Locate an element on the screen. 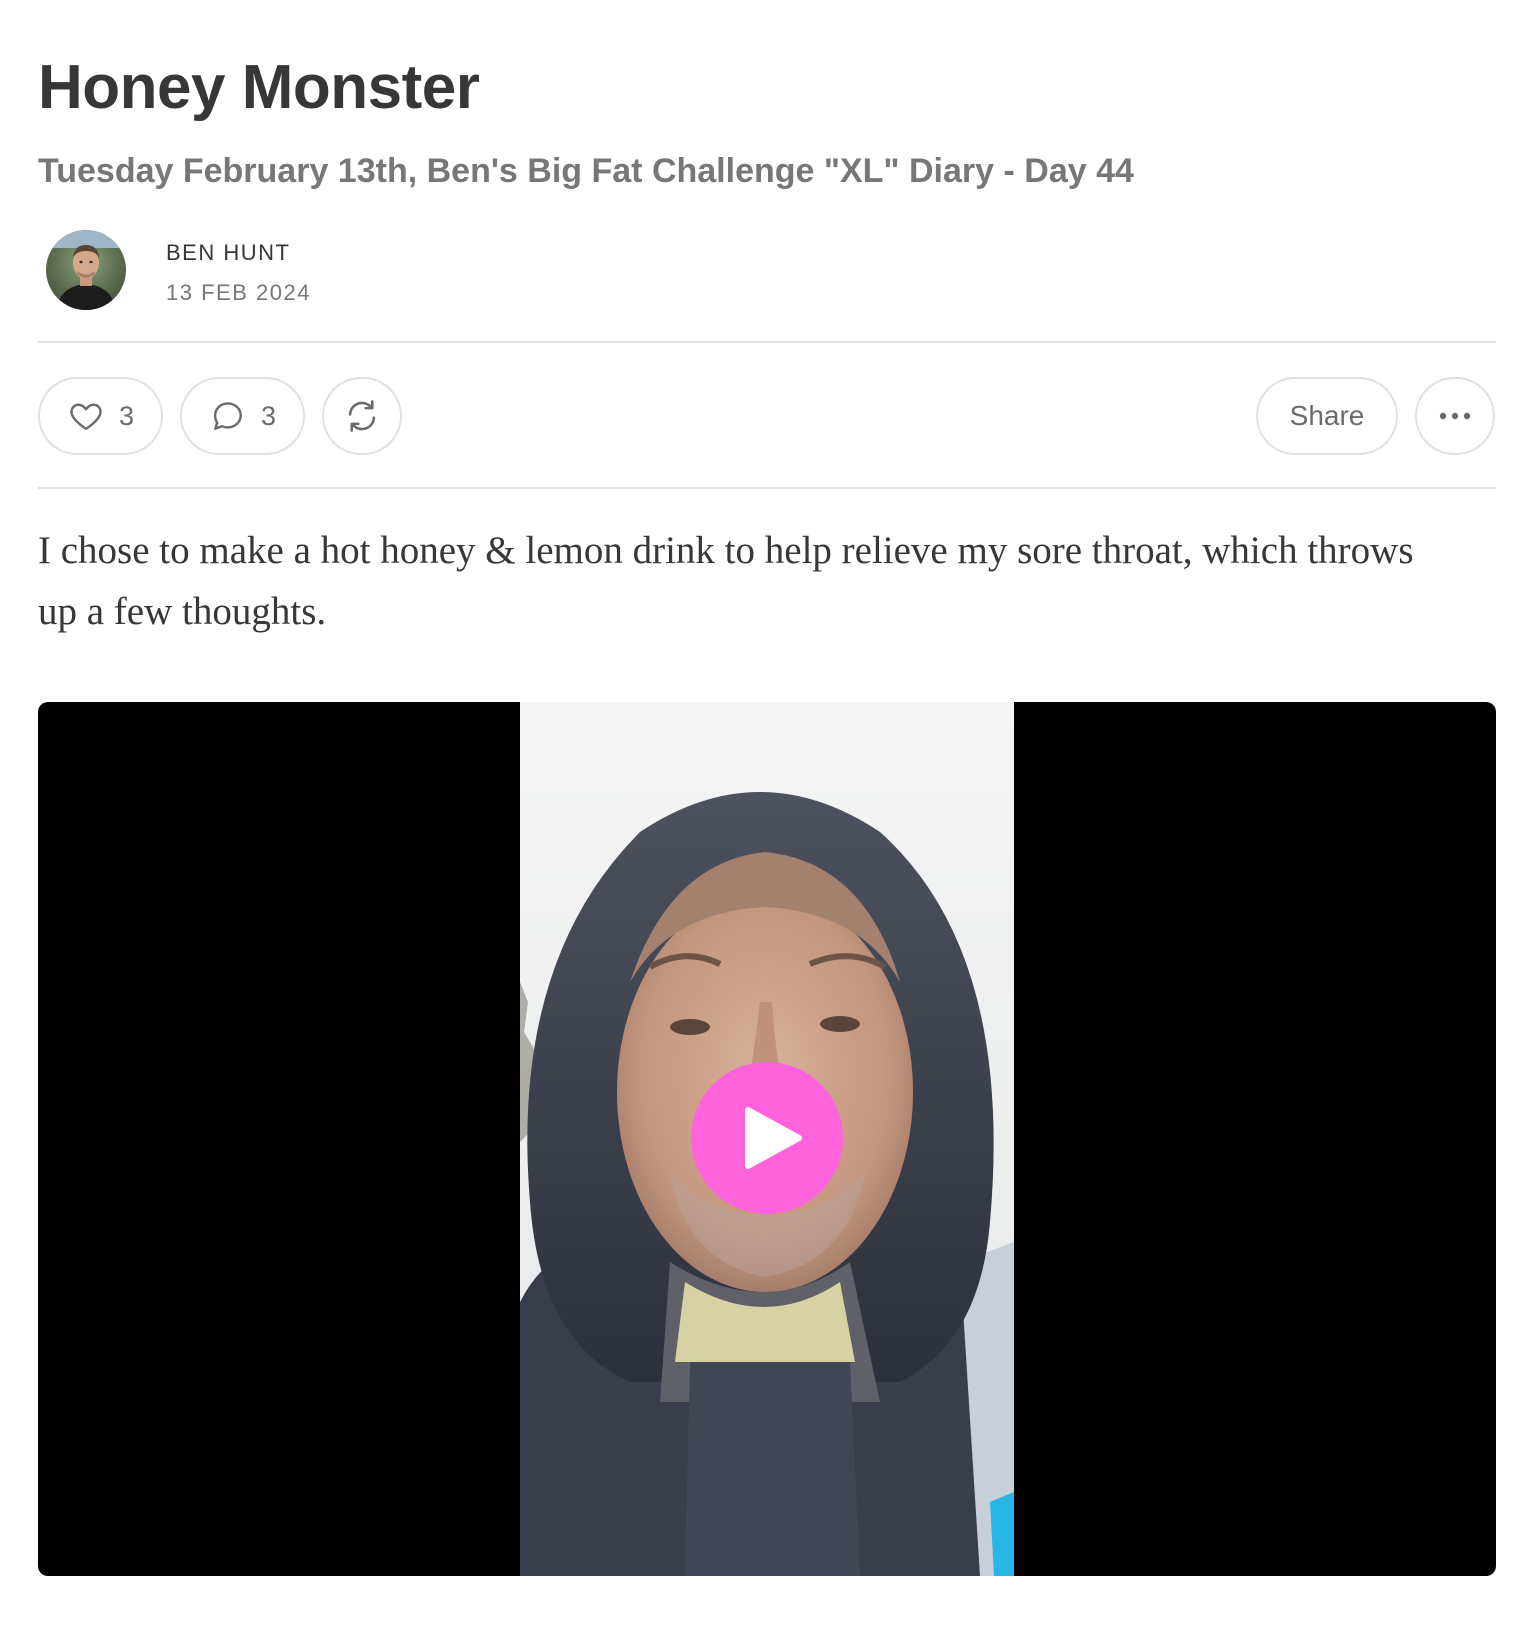 The width and height of the screenshot is (1534, 1640). author-avatar is located at coordinates (86, 270).